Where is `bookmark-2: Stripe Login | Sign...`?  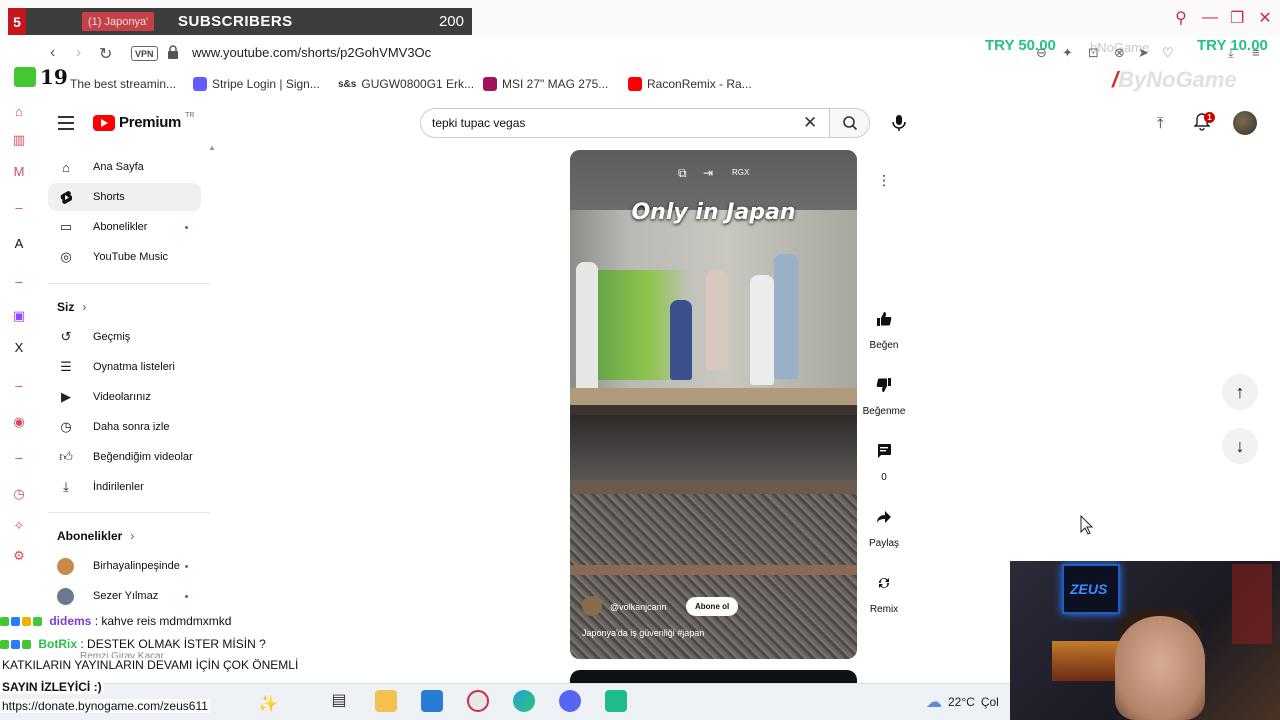 bookmark-2: Stripe Login | Sign... is located at coordinates (256, 84).